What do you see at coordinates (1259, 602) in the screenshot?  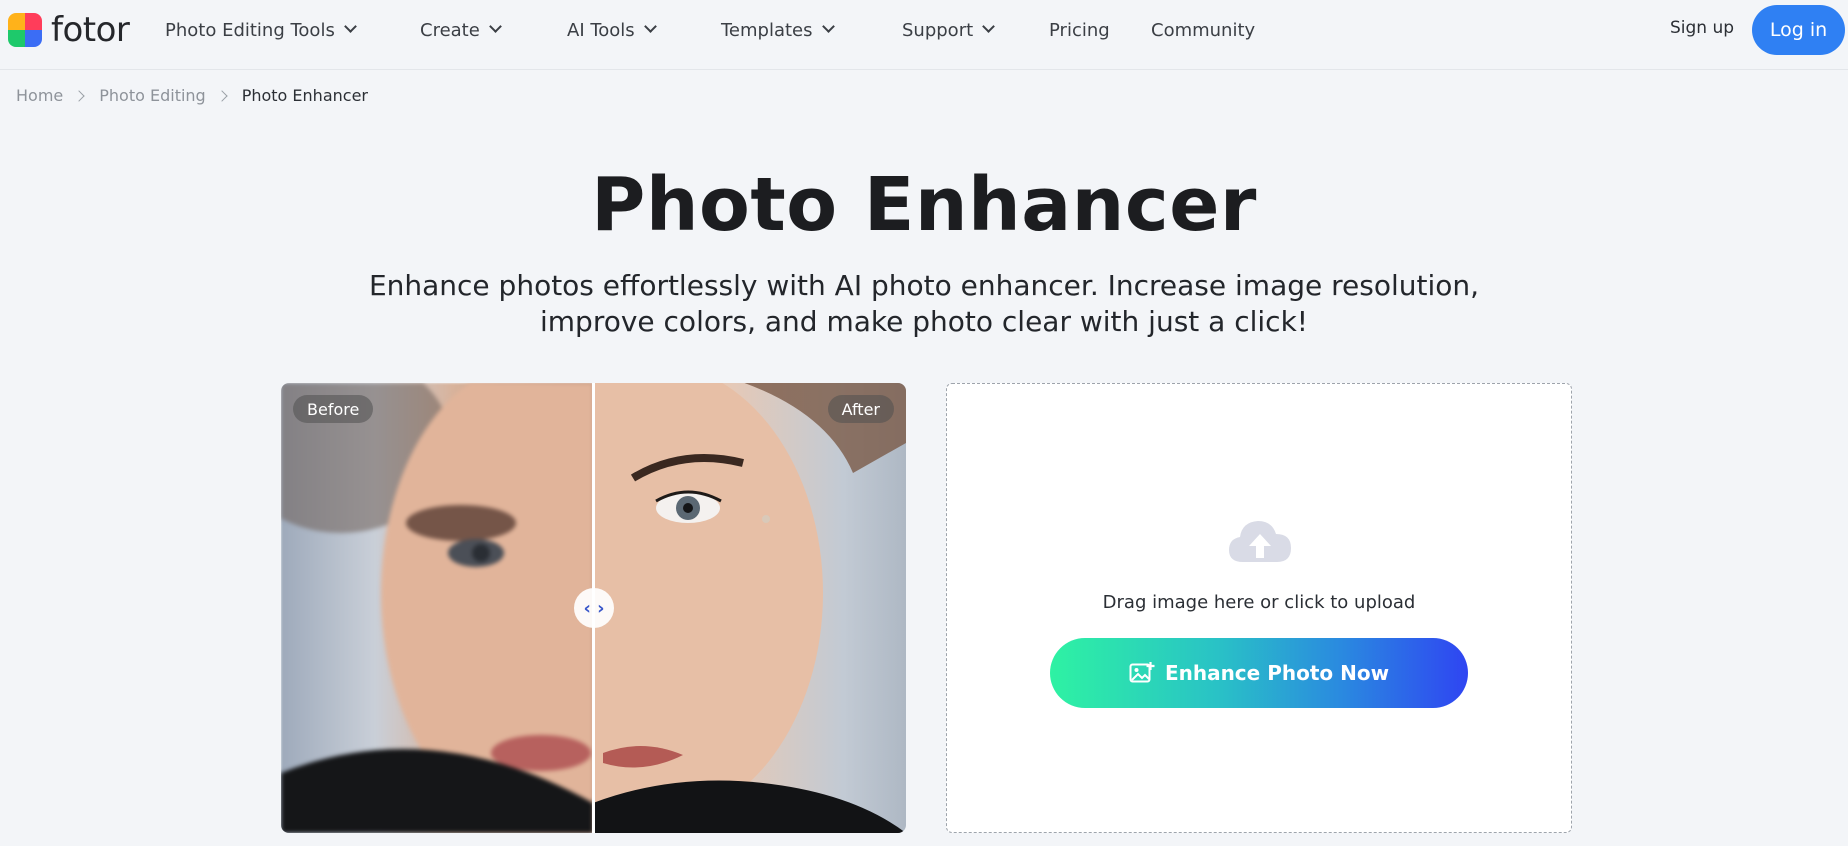 I see `upload-prompt: Drag image here or click to upload` at bounding box center [1259, 602].